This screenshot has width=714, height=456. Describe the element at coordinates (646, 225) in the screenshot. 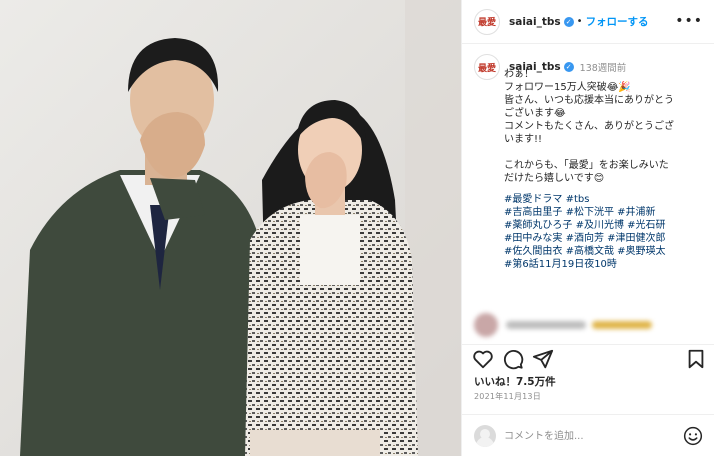

I see `hashtag-link: #光石研` at that location.